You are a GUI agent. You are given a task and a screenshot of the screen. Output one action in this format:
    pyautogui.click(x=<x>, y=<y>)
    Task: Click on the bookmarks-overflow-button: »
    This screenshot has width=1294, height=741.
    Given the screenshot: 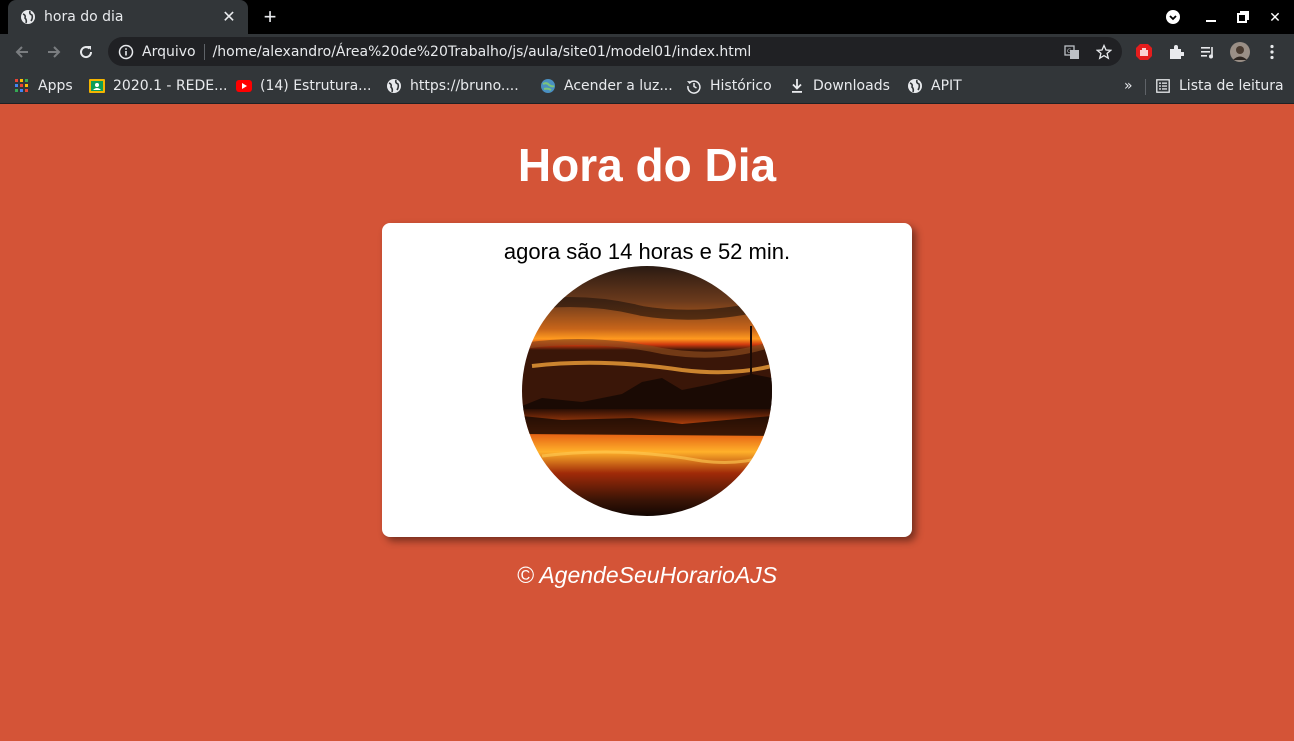 What is the action you would take?
    pyautogui.click(x=1128, y=86)
    